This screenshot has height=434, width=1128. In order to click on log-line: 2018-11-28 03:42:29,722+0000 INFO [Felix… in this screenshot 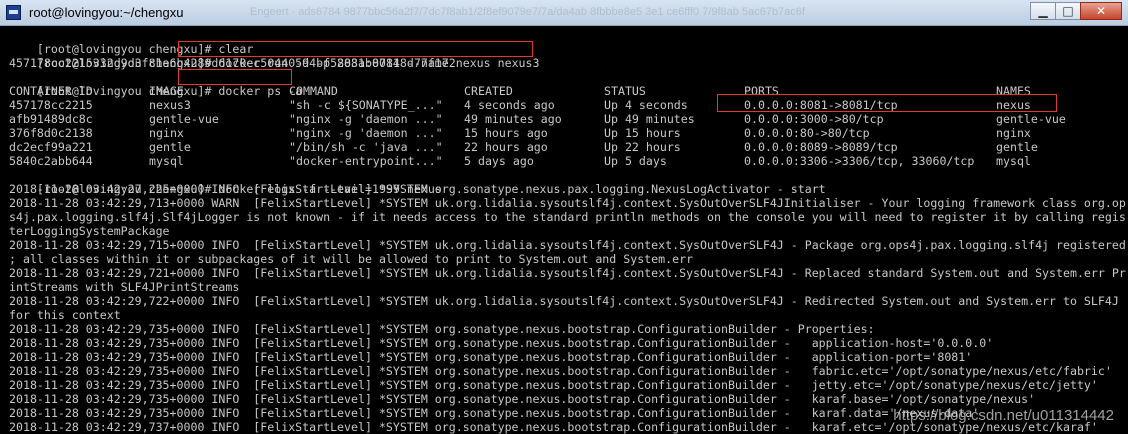, I will do `click(564, 301)`.